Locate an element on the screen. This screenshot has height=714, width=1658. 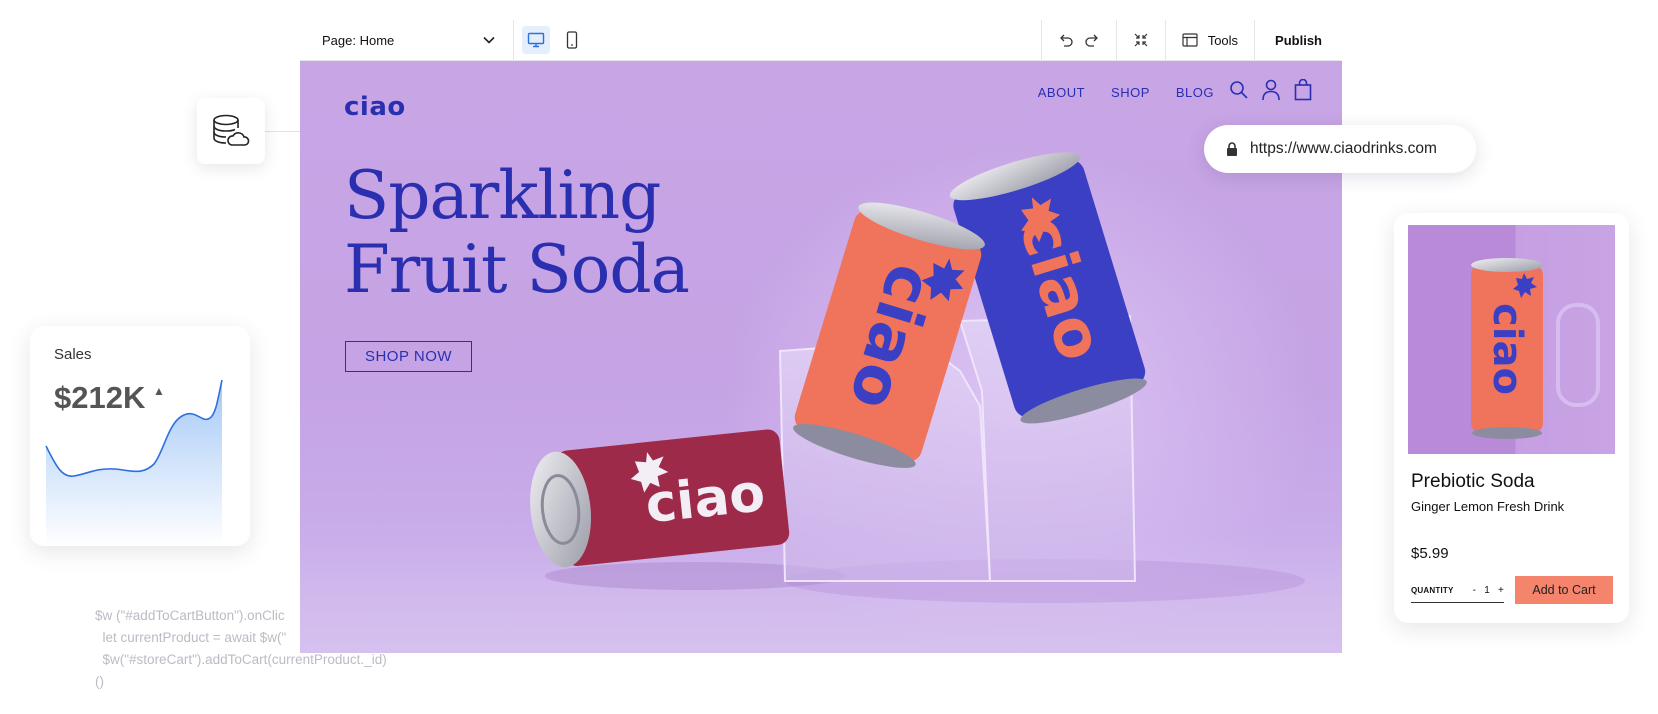
product-image: ciao is located at coordinates (1511, 339).